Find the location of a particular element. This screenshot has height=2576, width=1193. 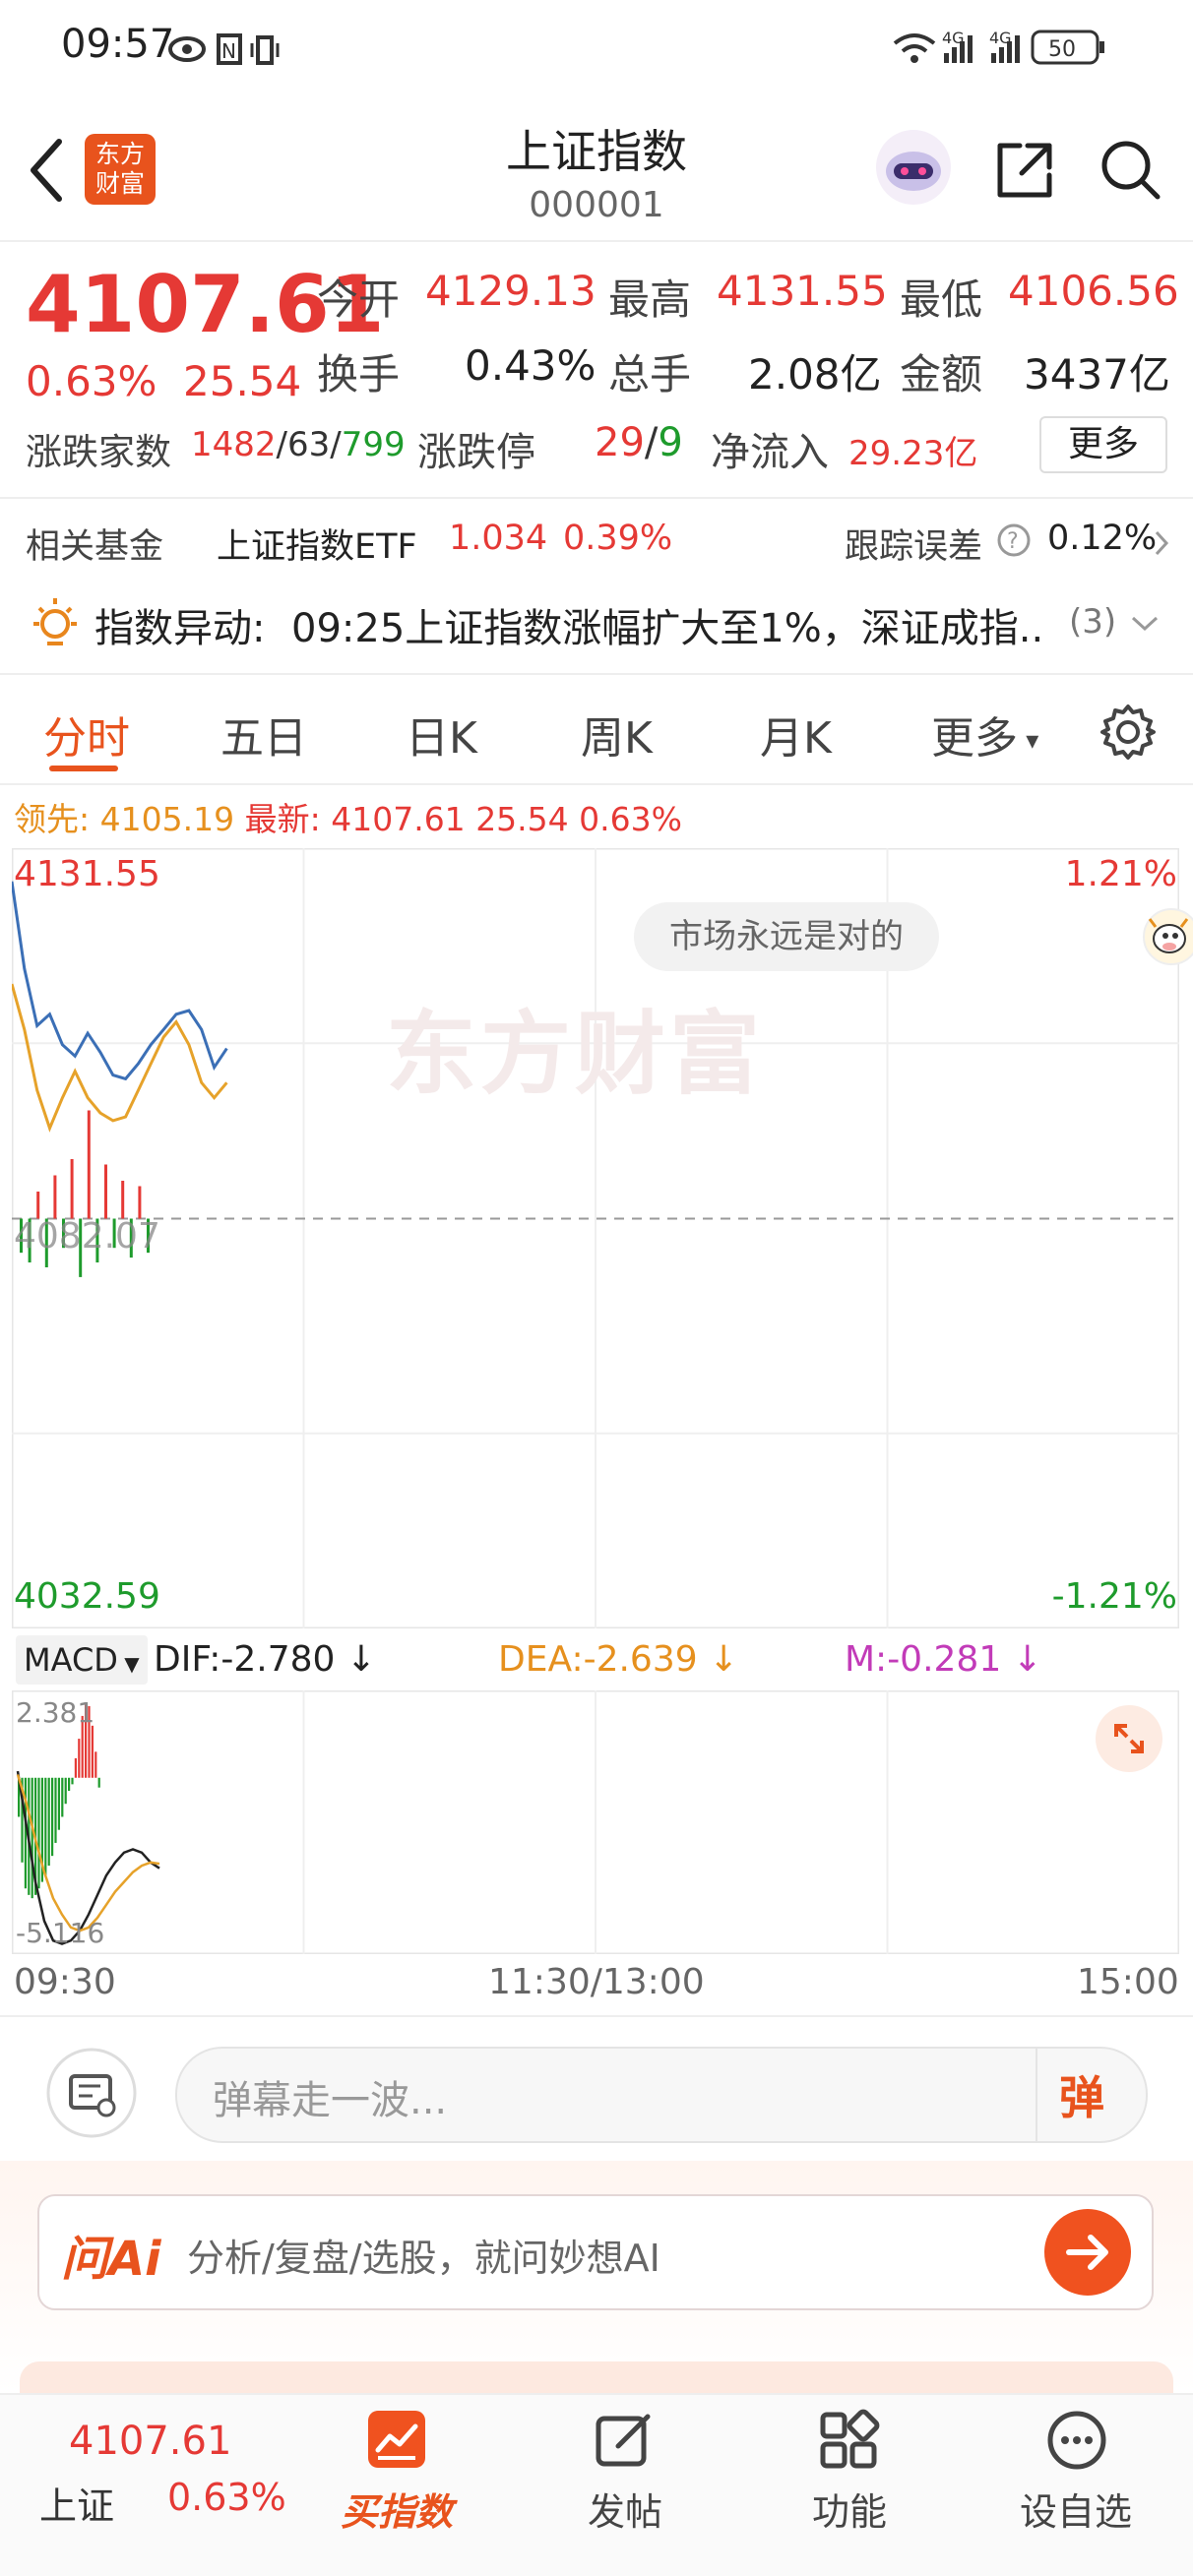

status-icons-left: N is located at coordinates (224, 49).